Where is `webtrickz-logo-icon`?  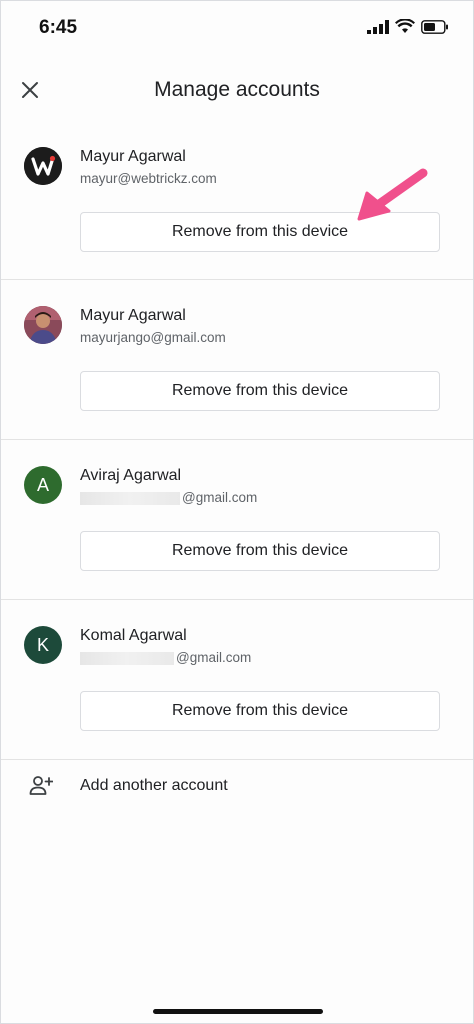
webtrickz-logo-icon is located at coordinates (43, 166).